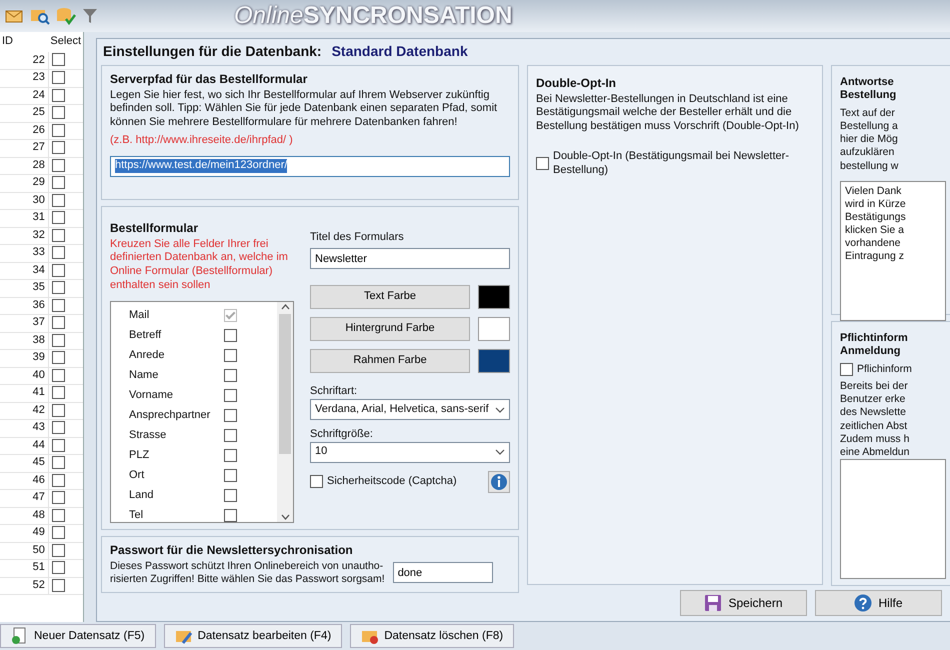 The image size is (950, 650). What do you see at coordinates (713, 603) in the screenshot?
I see `save-icon` at bounding box center [713, 603].